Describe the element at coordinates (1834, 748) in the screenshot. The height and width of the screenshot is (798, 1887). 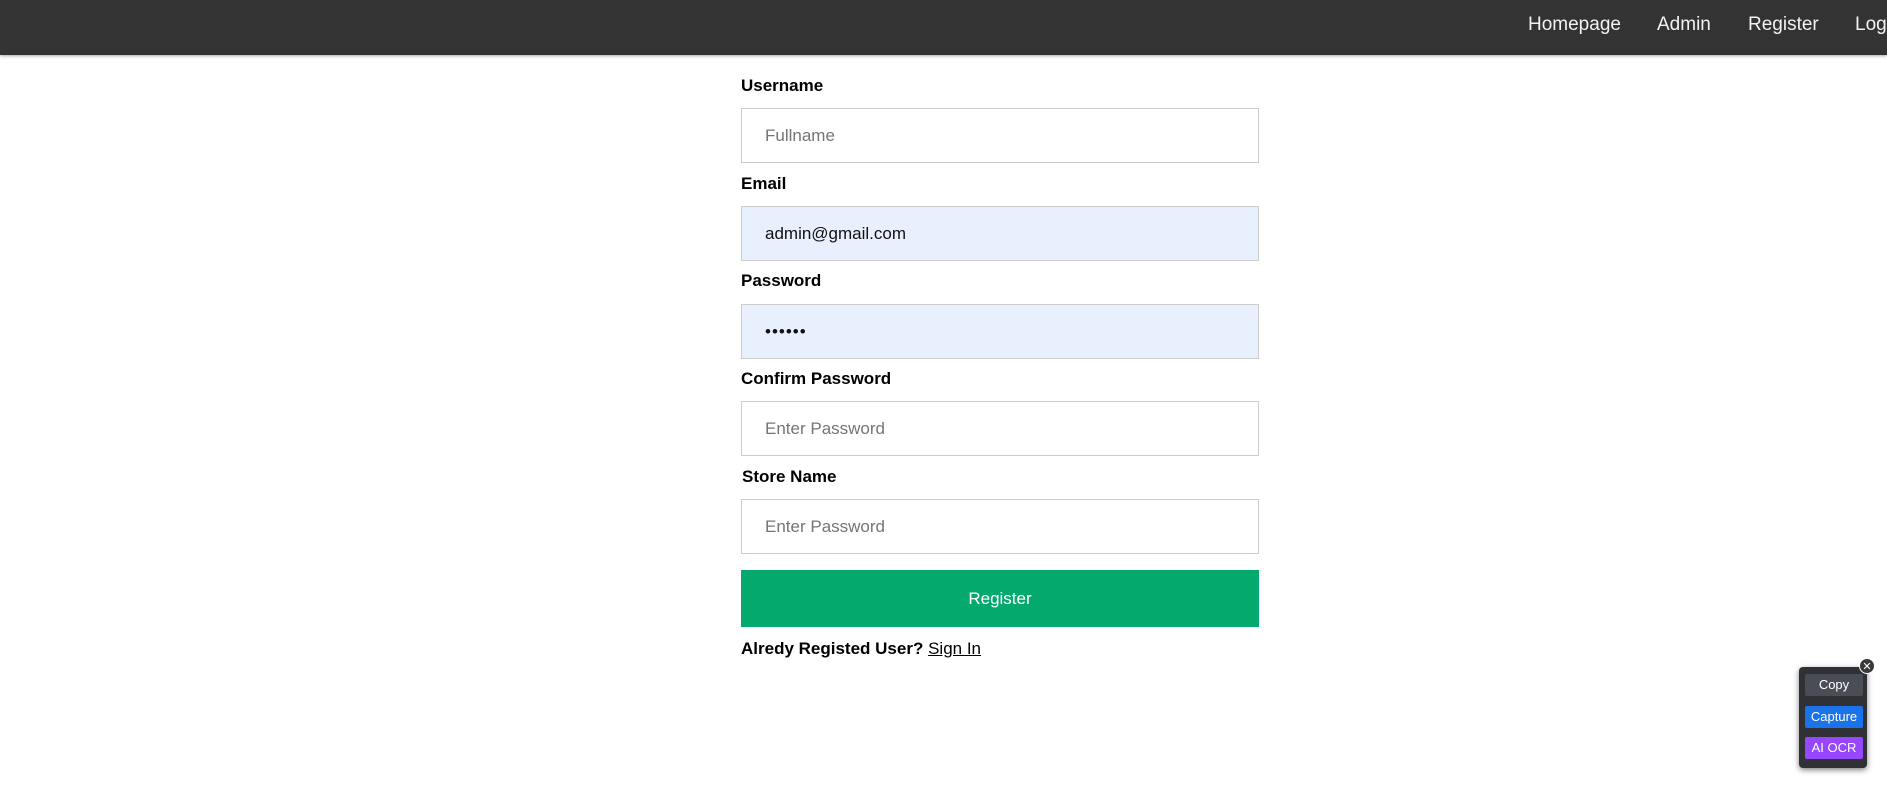
I see `ai-ocr-button: AI OCR` at that location.